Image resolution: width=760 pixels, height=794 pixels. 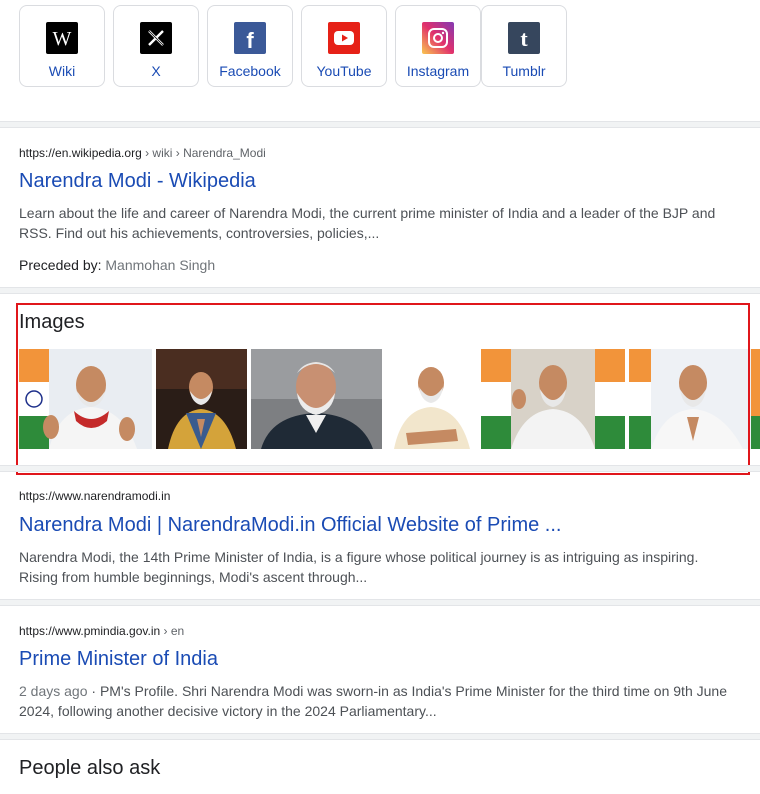 I want to click on fact-value: Manmohan Singh, so click(x=160, y=265).